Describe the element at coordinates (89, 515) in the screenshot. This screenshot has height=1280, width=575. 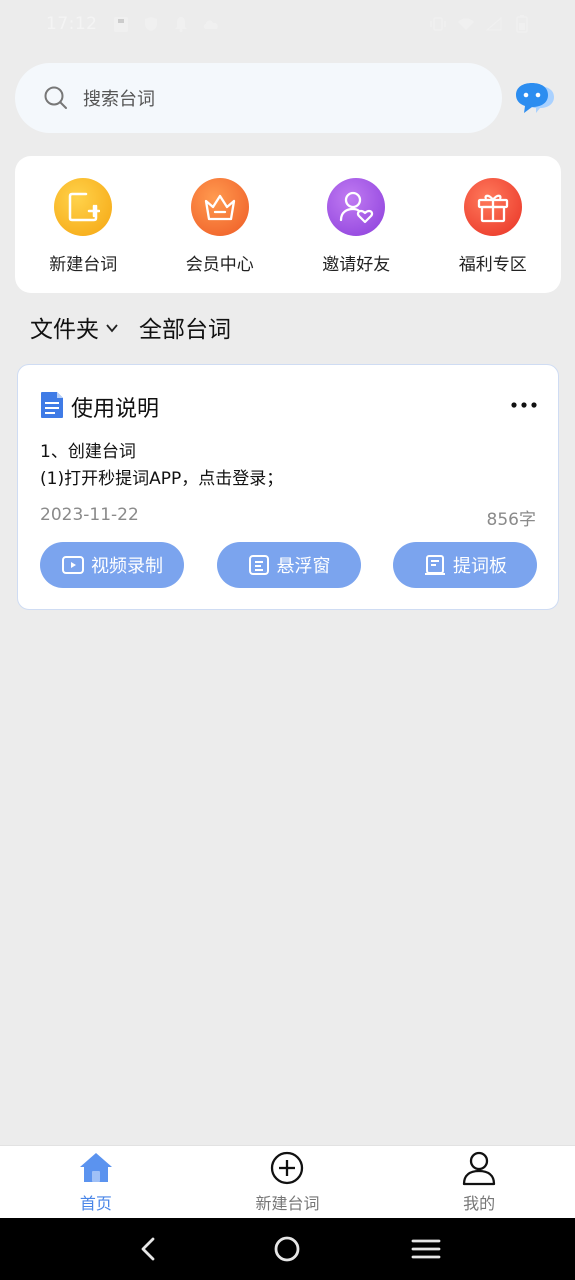
I see `script-date: 2023-11-22` at that location.